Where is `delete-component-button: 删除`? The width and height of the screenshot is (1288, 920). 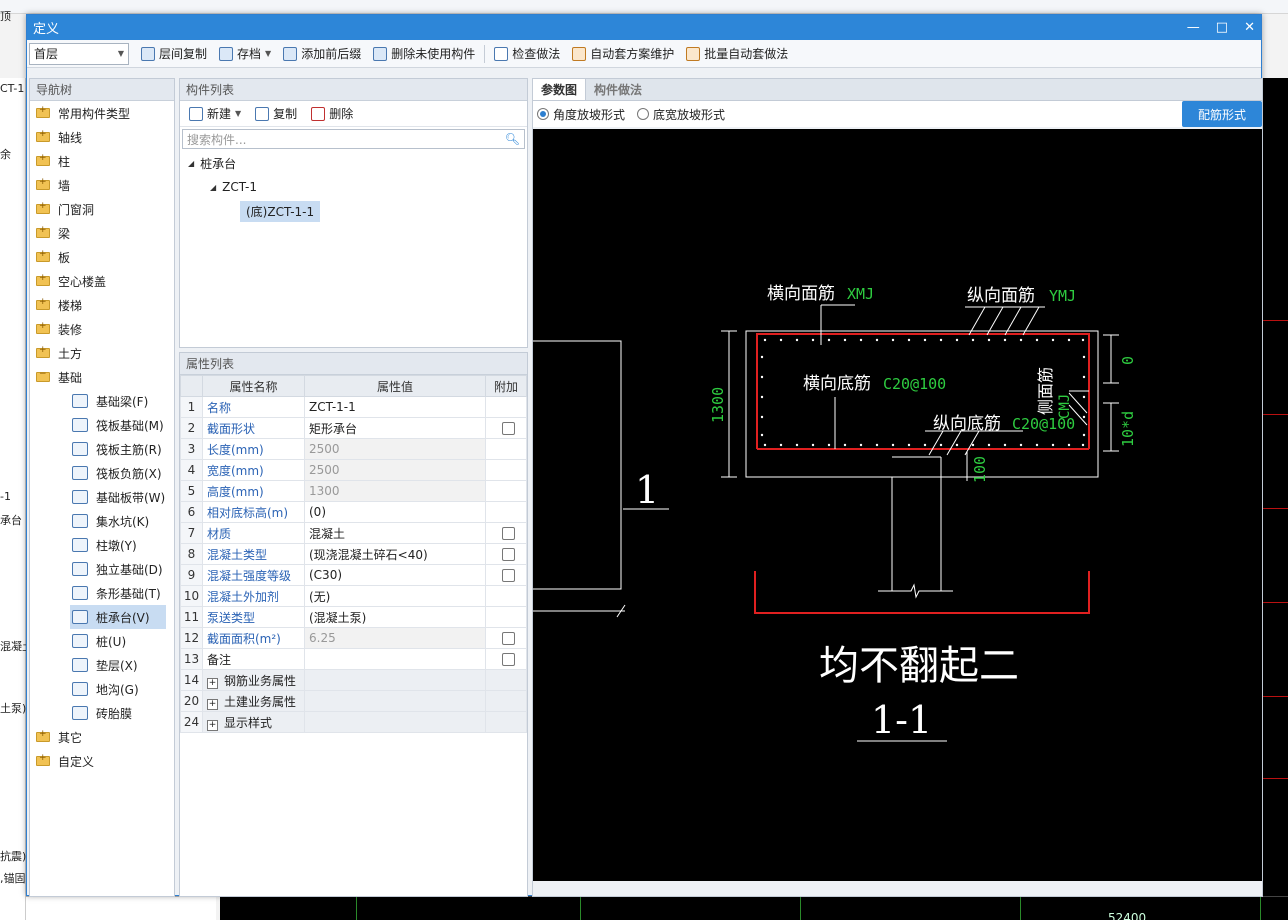
delete-component-button: 删除 is located at coordinates (332, 114).